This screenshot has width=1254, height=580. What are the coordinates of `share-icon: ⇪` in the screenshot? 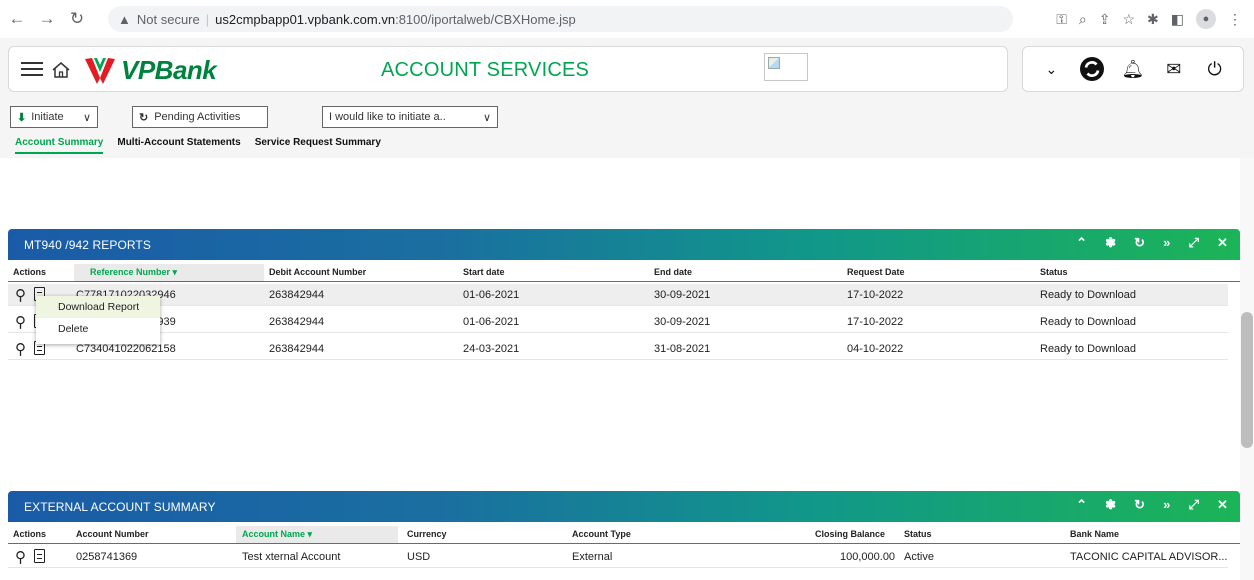 It's located at (1105, 19).